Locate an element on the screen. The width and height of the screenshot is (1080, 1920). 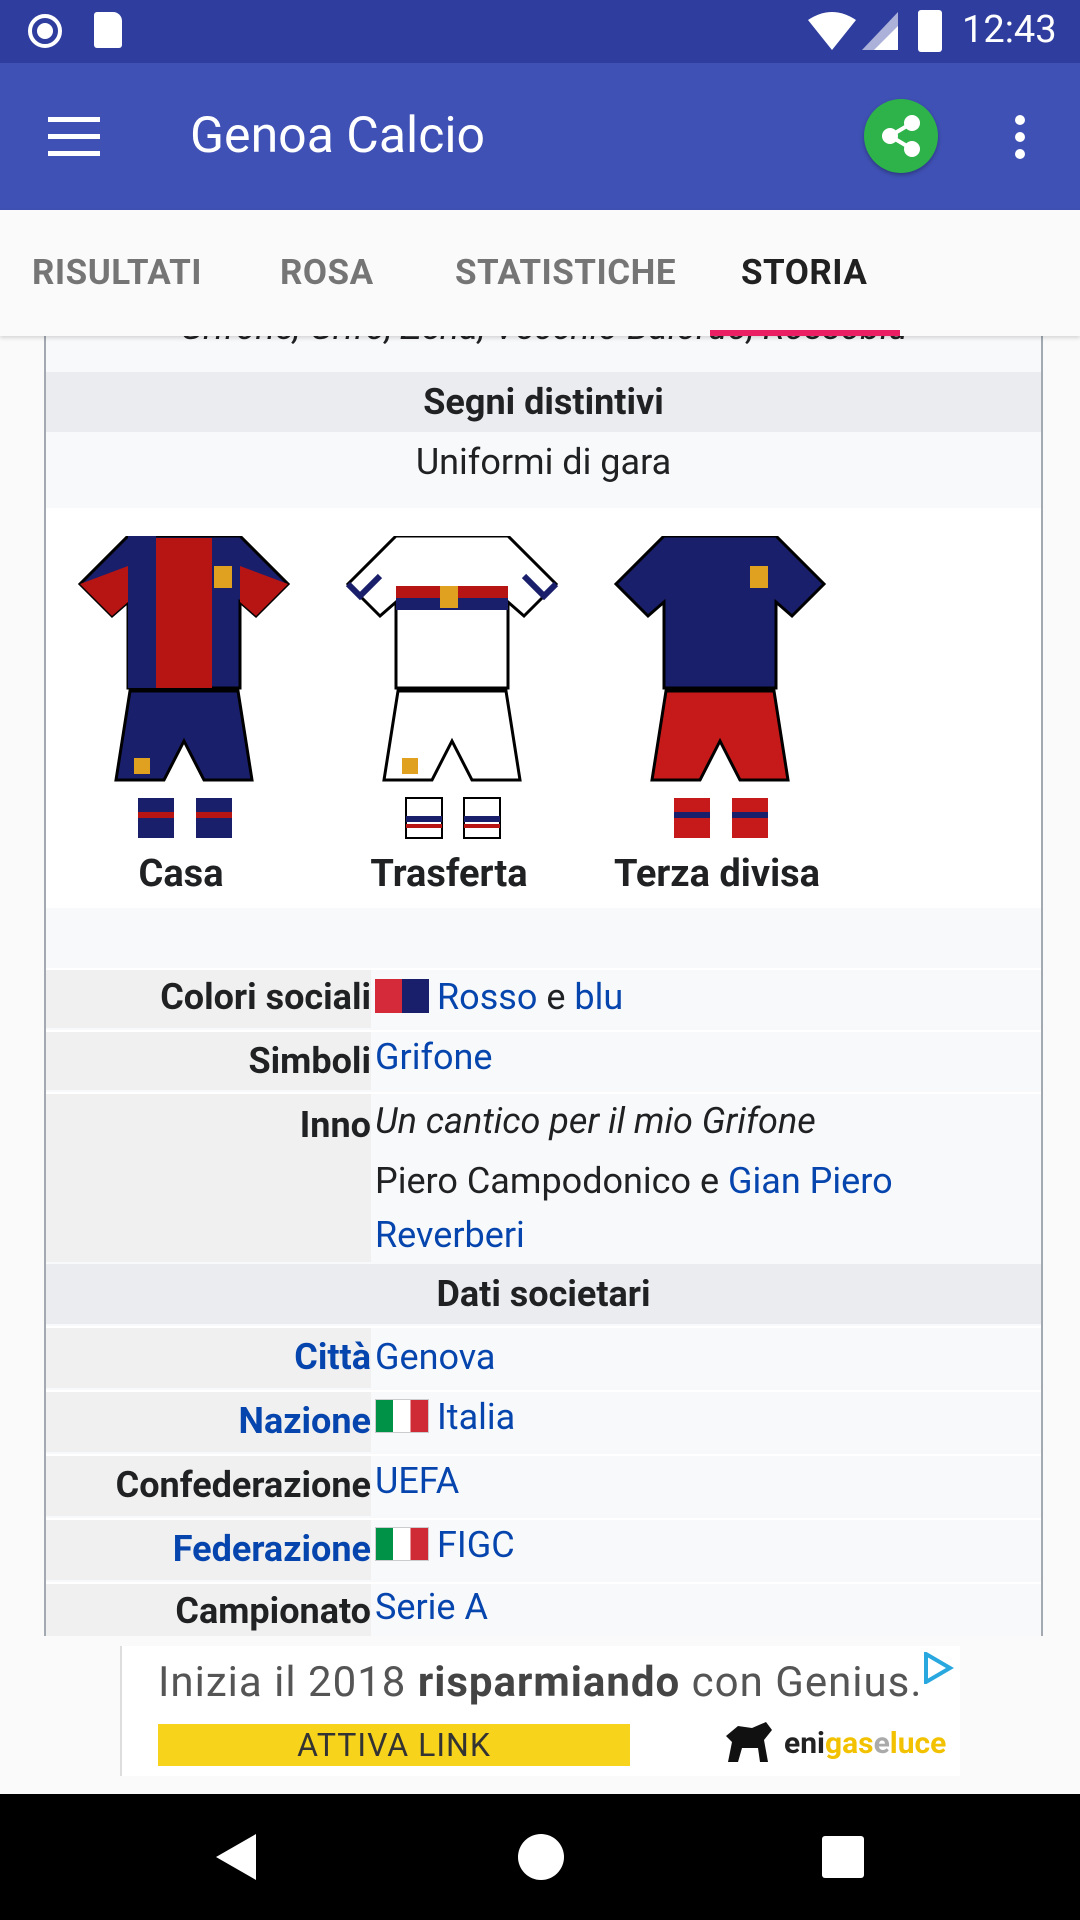
campionato-label: Campionato is located at coordinates (273, 1611).